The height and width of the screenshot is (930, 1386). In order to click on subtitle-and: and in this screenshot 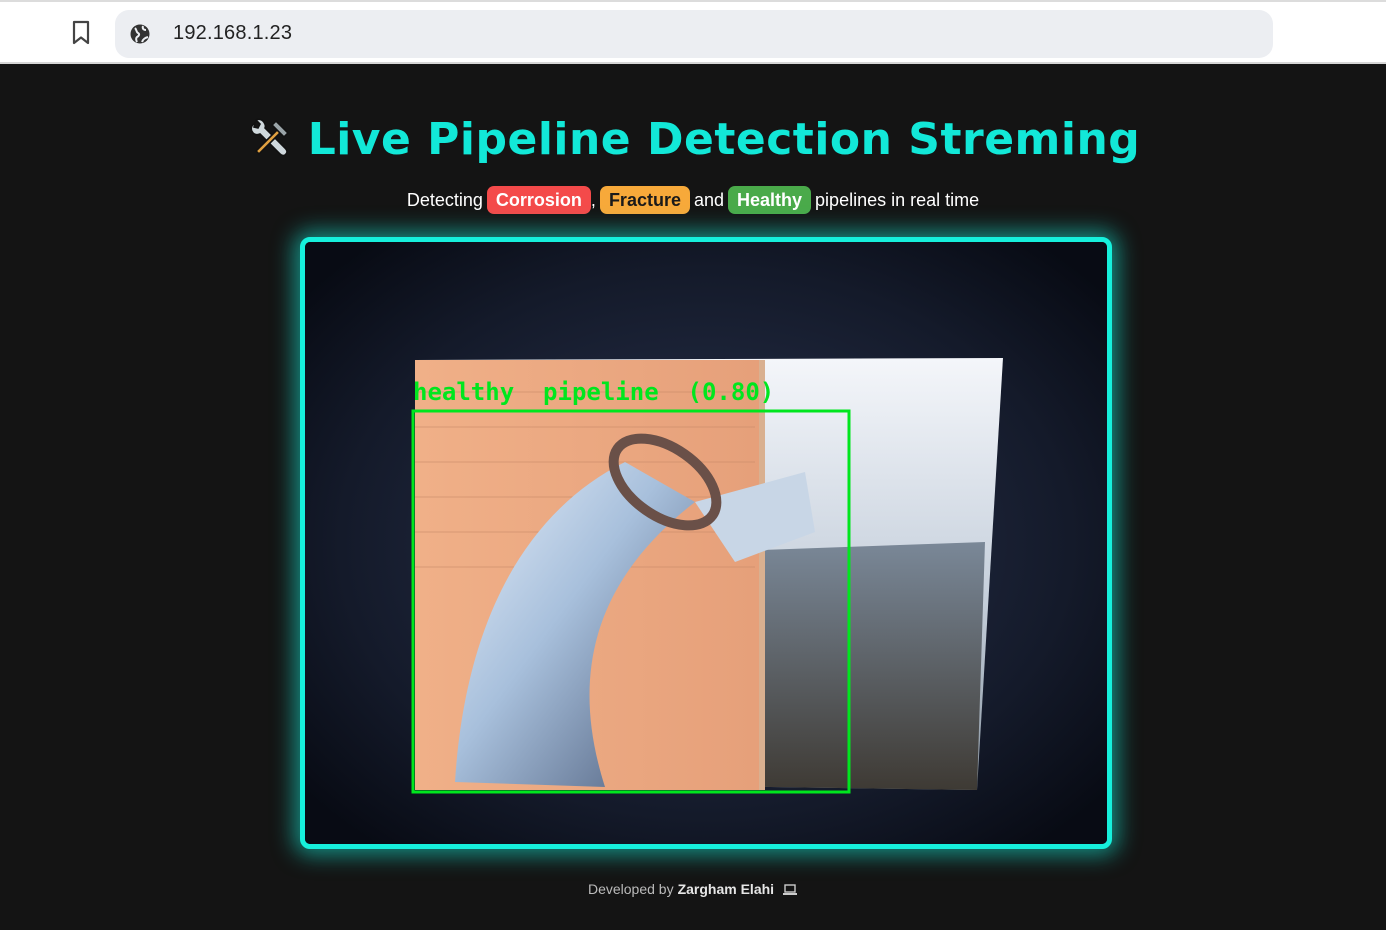, I will do `click(709, 199)`.